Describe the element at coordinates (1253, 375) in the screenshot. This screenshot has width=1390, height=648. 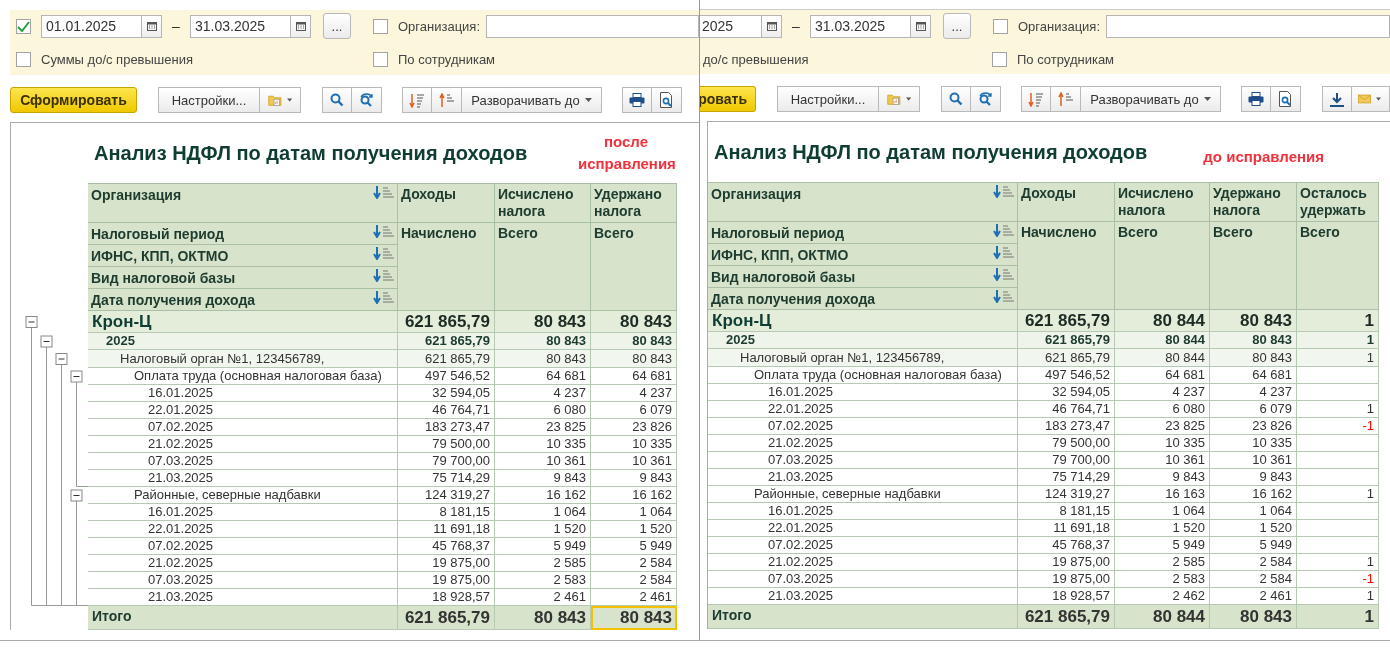
I see `table-cell: 64 681` at that location.